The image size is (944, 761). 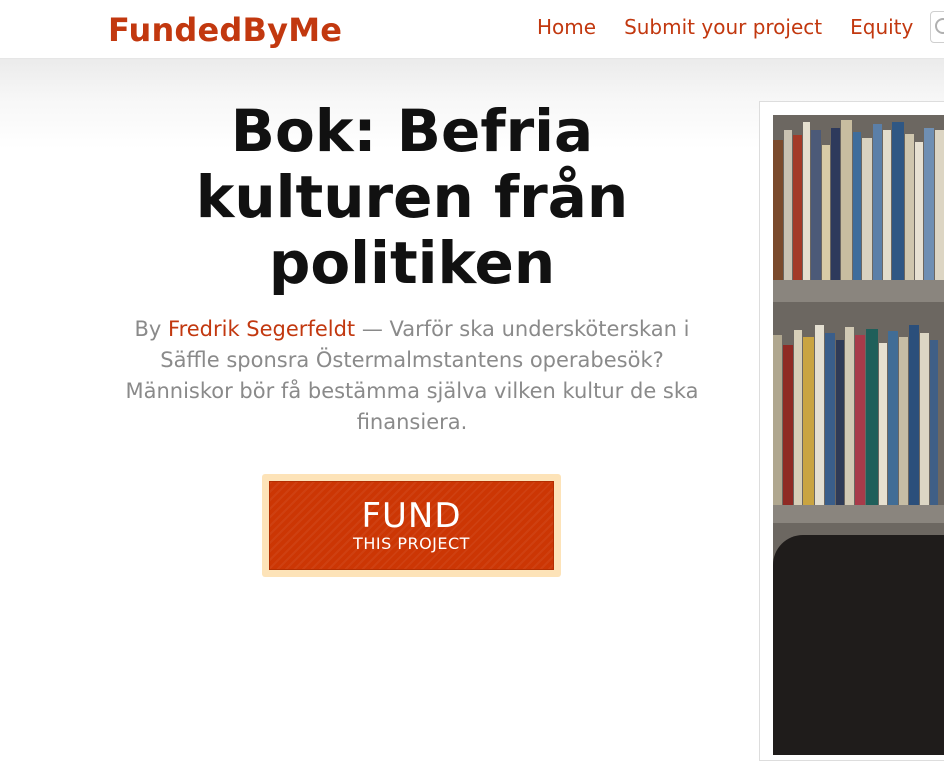 I want to click on project-title: Bok: Befria kulturen från politiken, so click(x=412, y=197).